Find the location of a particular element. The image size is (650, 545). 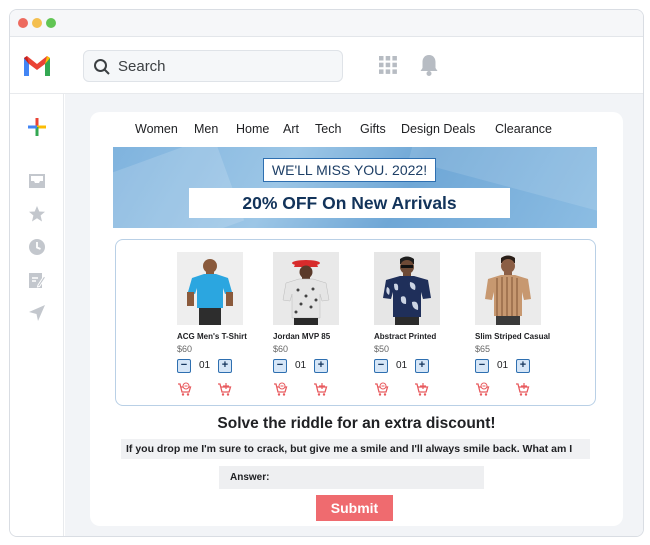

submit-button: Submit is located at coordinates (354, 508).